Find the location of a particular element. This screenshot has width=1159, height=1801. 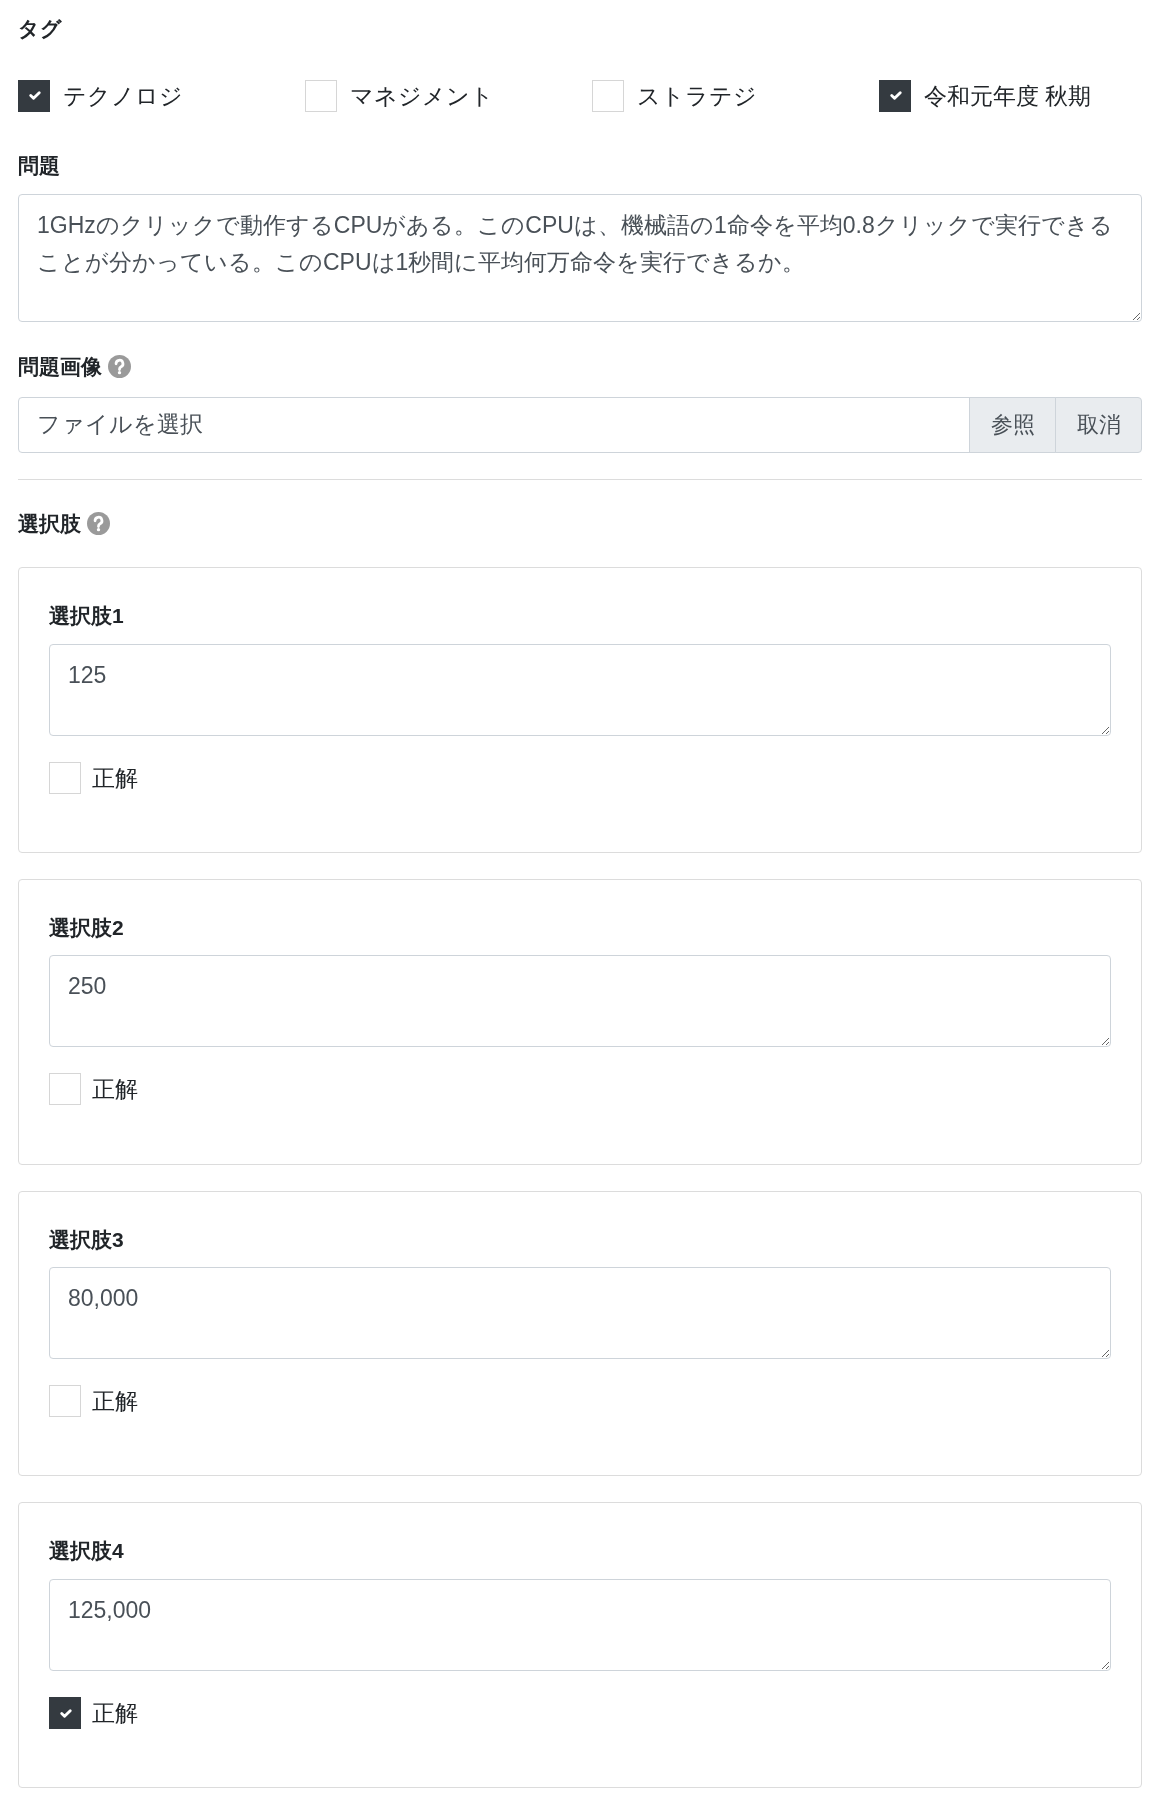

answer-text-area: 125 is located at coordinates (580, 689).